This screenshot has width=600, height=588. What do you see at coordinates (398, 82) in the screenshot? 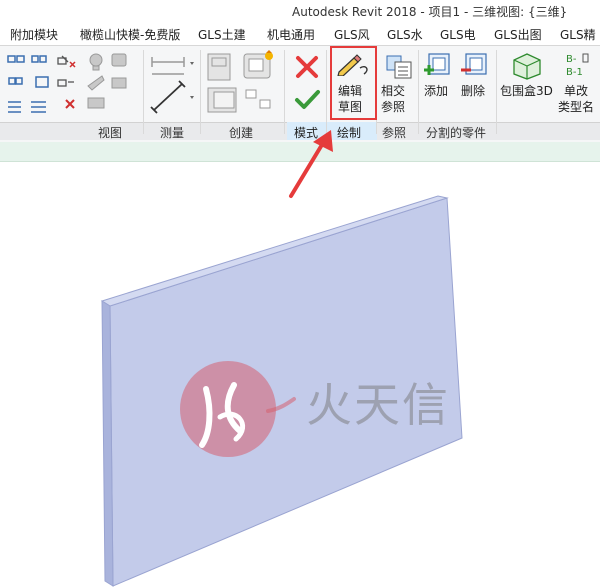
I see `intersect-reference-button: 相交 参照` at bounding box center [398, 82].